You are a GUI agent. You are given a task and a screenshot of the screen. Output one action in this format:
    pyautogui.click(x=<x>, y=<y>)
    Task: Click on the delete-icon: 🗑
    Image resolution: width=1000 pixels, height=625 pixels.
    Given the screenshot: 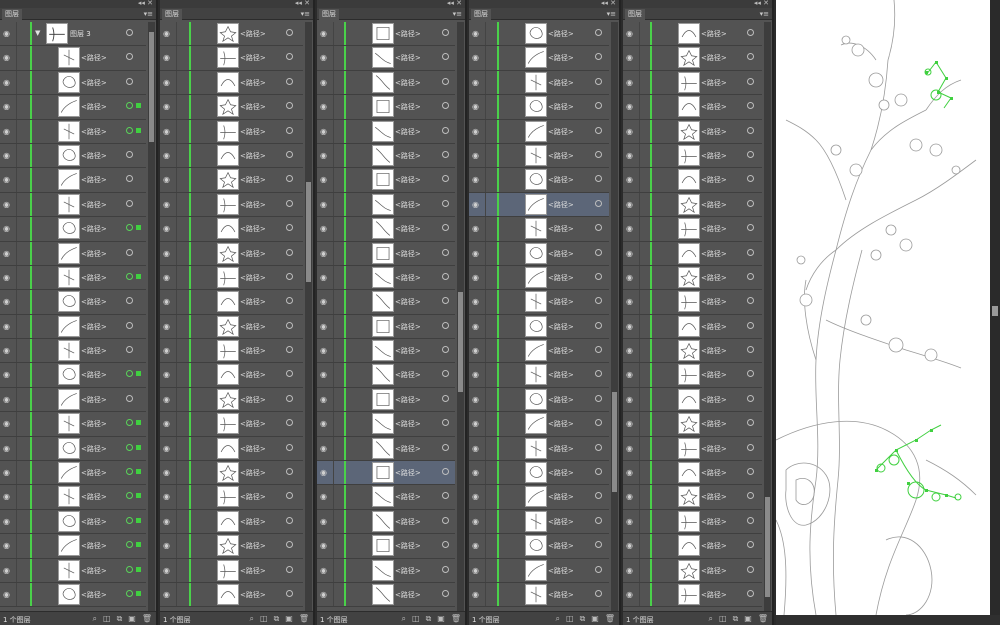 What is the action you would take?
    pyautogui.click(x=763, y=619)
    